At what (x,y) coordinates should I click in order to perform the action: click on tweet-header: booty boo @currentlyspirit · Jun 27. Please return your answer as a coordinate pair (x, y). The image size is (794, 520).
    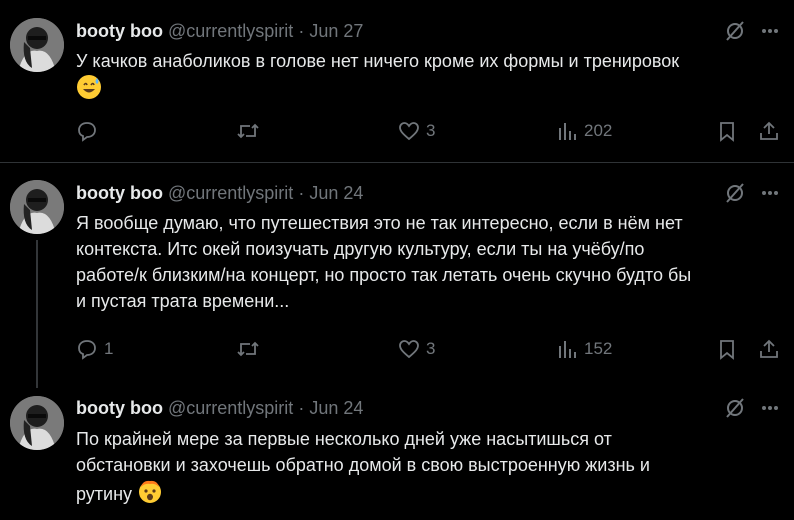
    Looking at the image, I should click on (219, 31).